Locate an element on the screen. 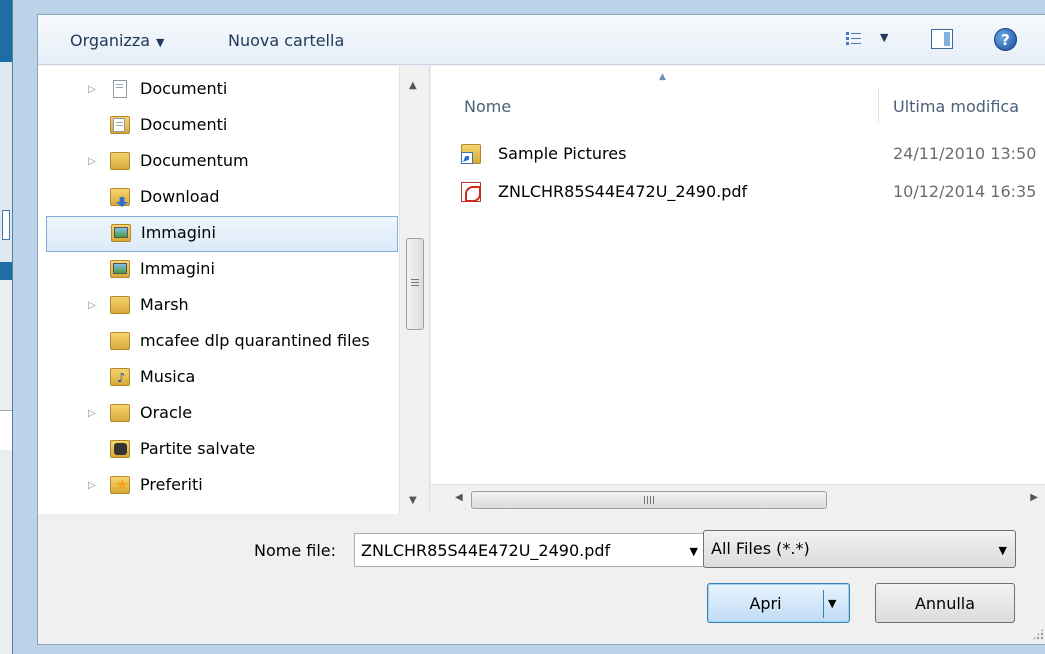  nav-item-marsh: ▷ Marsh is located at coordinates (218, 306).